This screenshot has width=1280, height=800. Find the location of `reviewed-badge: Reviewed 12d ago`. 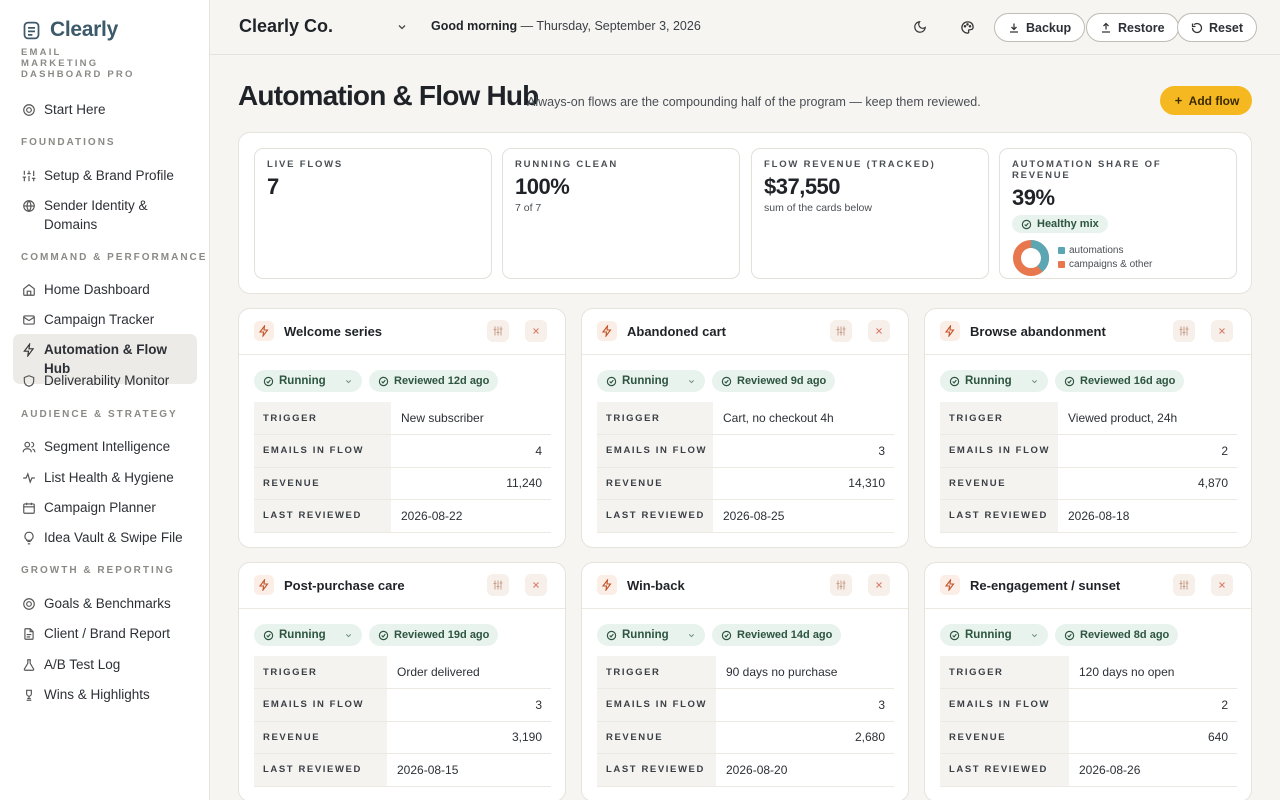

reviewed-badge: Reviewed 12d ago is located at coordinates (434, 381).